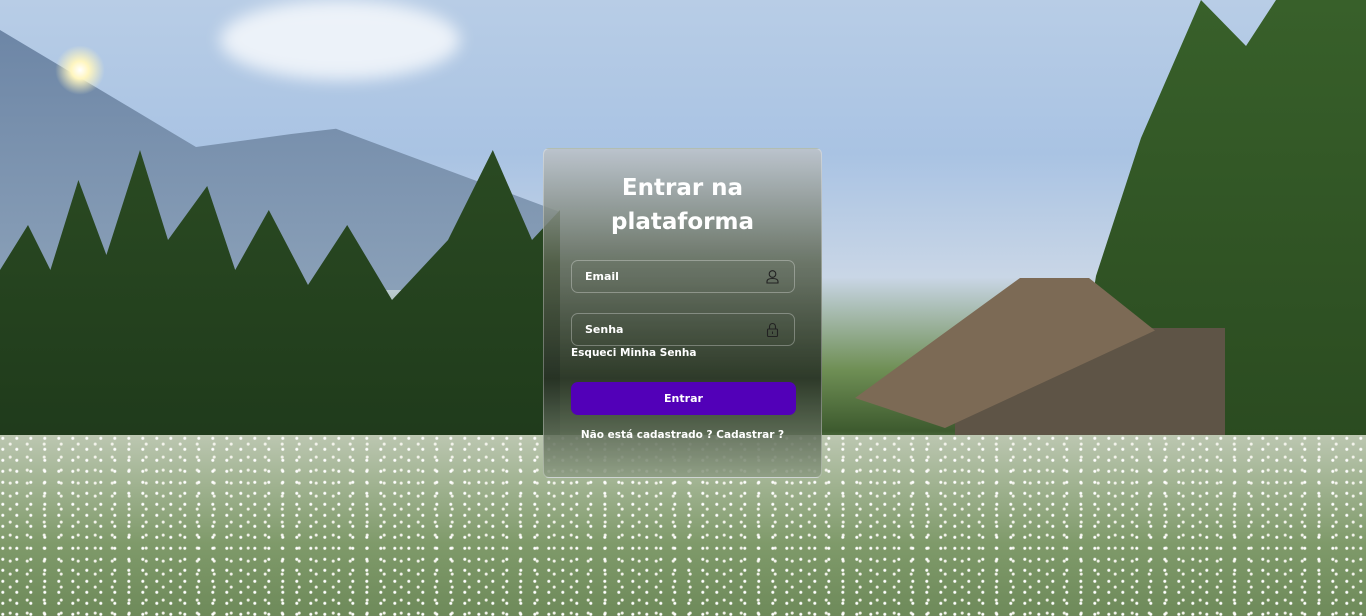 This screenshot has height=616, width=1366. Describe the element at coordinates (772, 277) in the screenshot. I see `user-icon` at that location.